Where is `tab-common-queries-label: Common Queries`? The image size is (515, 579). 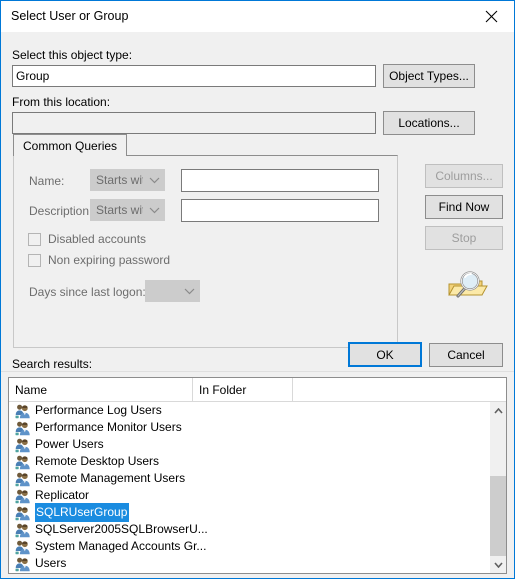
tab-common-queries-label: Common Queries is located at coordinates (70, 145).